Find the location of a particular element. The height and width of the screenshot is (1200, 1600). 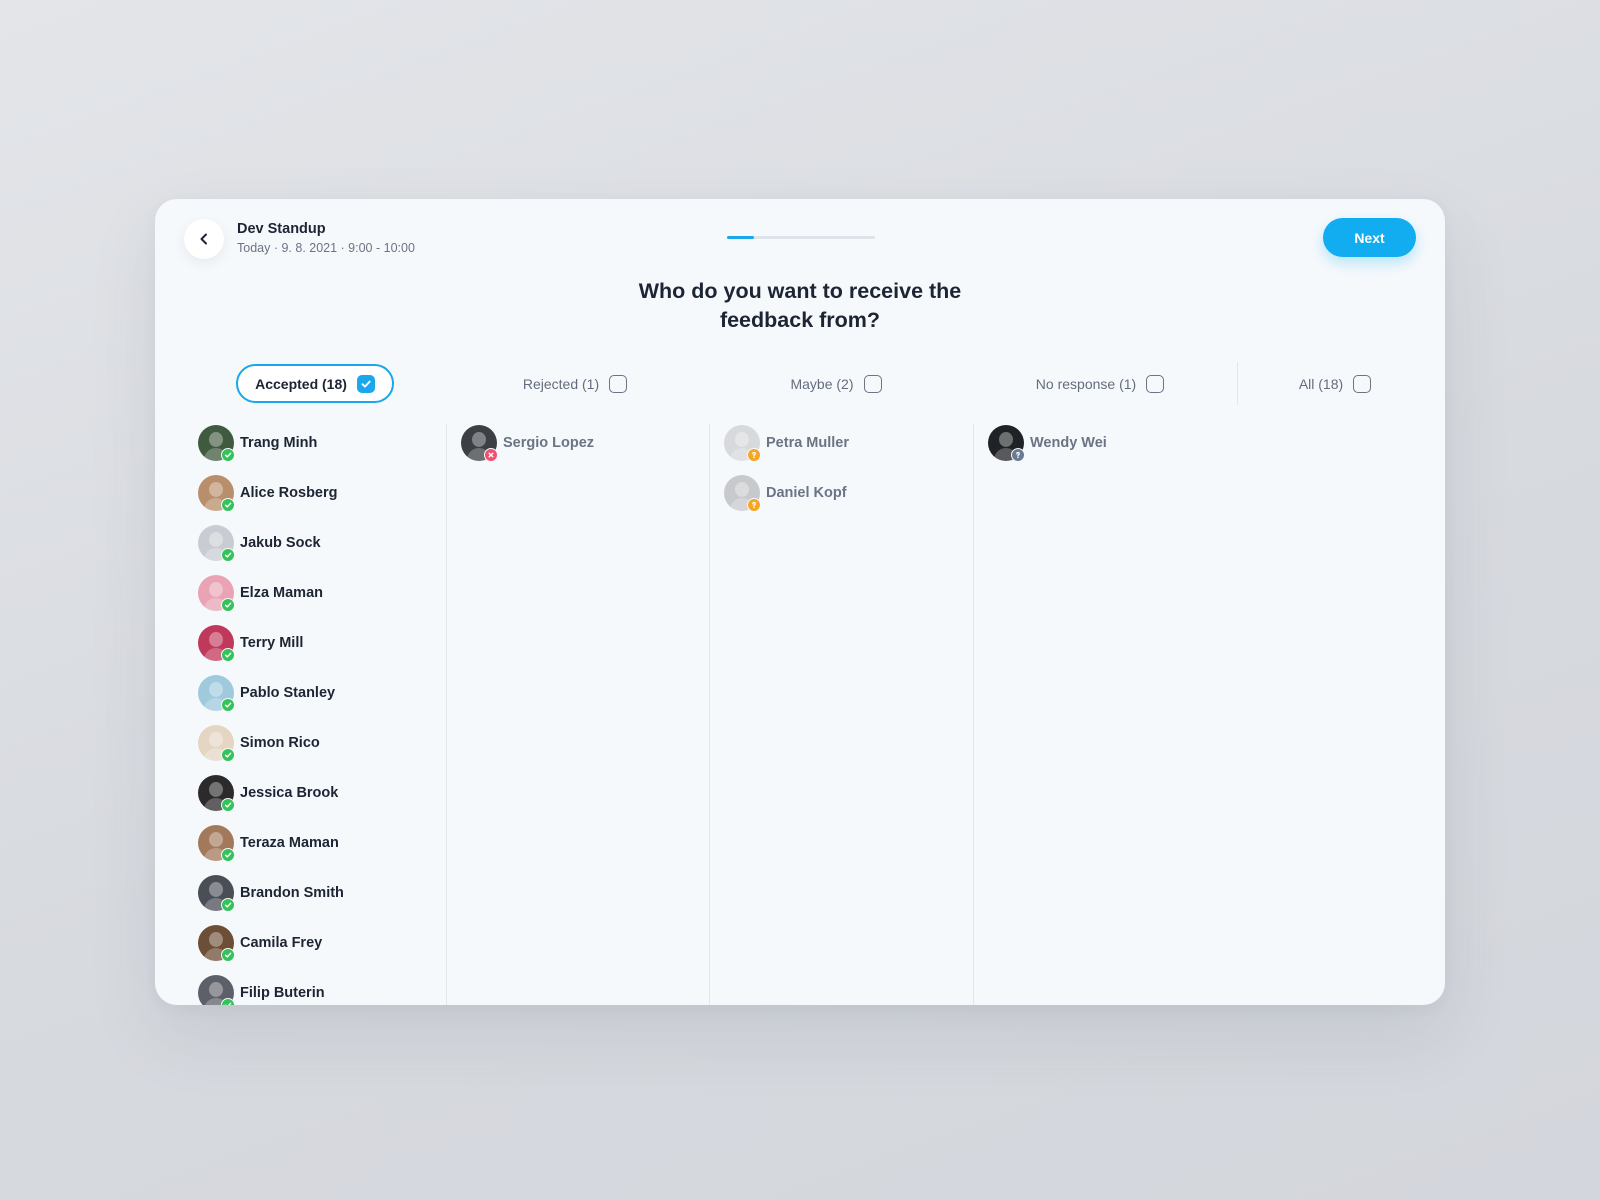

person-name: Alice Rosberg is located at coordinates (289, 493).